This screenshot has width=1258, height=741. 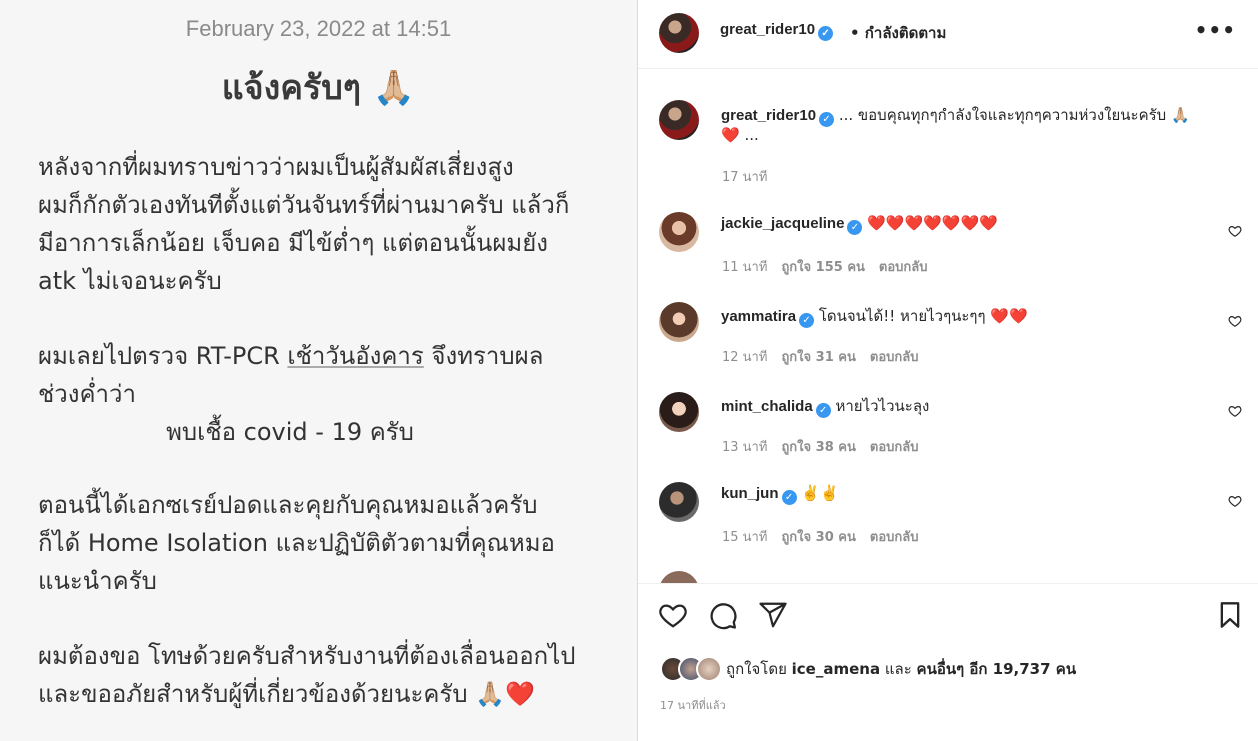 I want to click on comment-meta: 11 นาที ถูกใจ 155 คน ตอบกลับ, so click(x=832, y=266).